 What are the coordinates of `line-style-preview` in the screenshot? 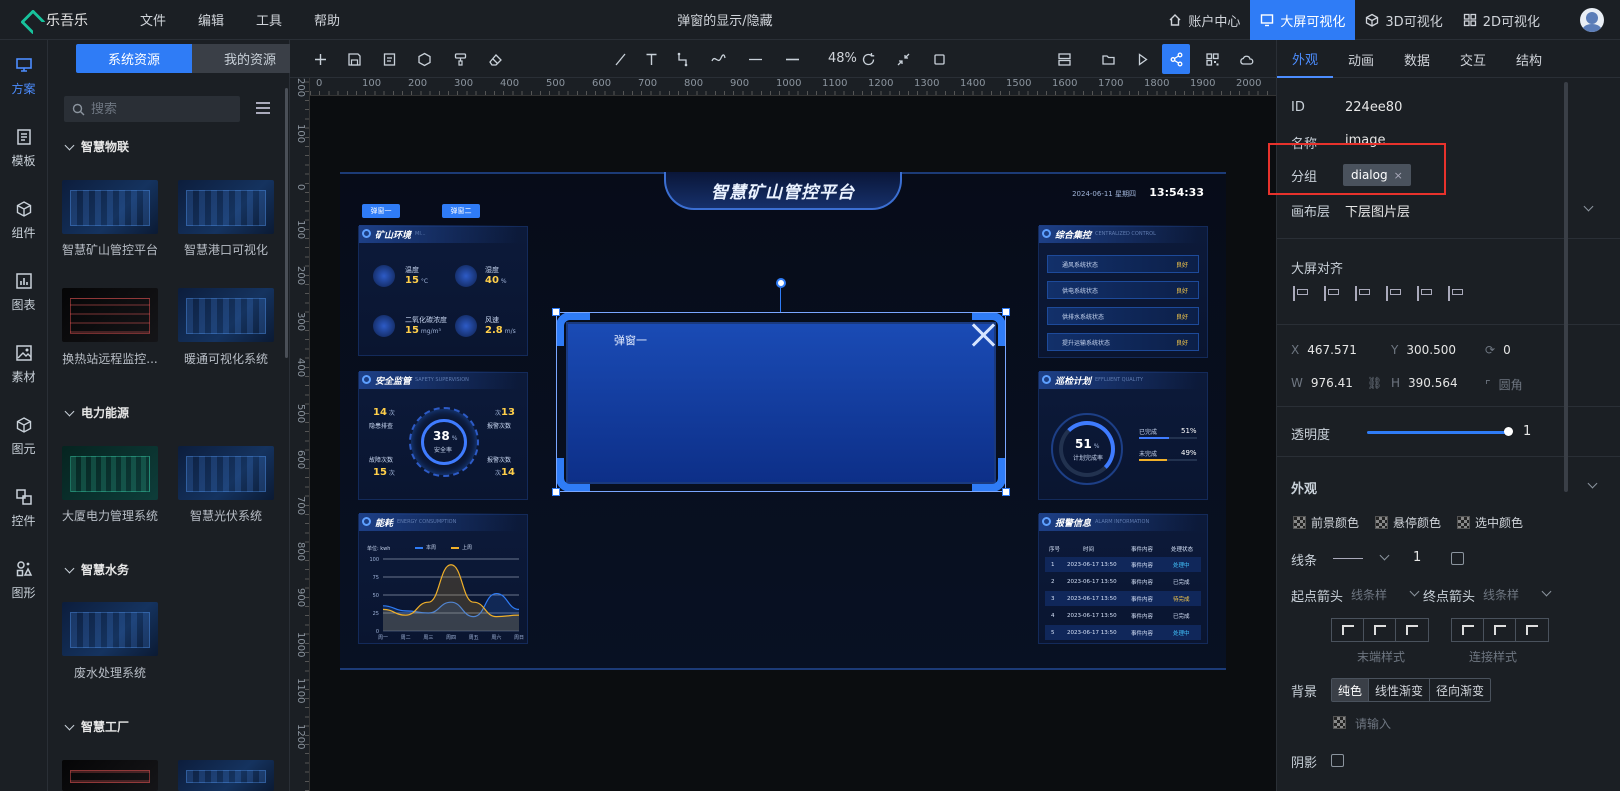 It's located at (1348, 558).